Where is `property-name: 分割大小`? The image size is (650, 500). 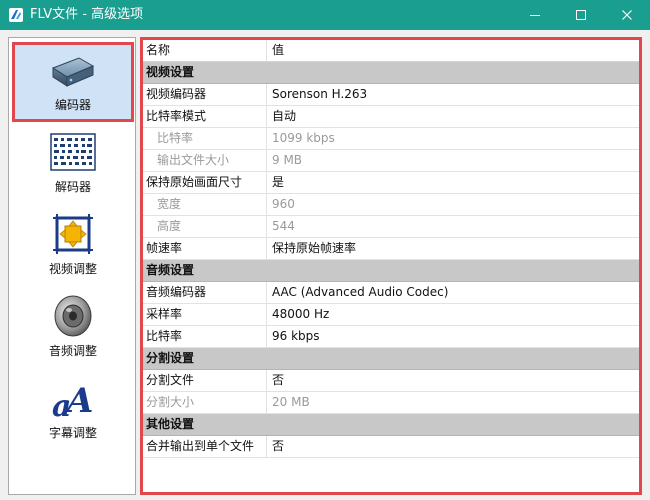
property-name: 分割大小 is located at coordinates (205, 402).